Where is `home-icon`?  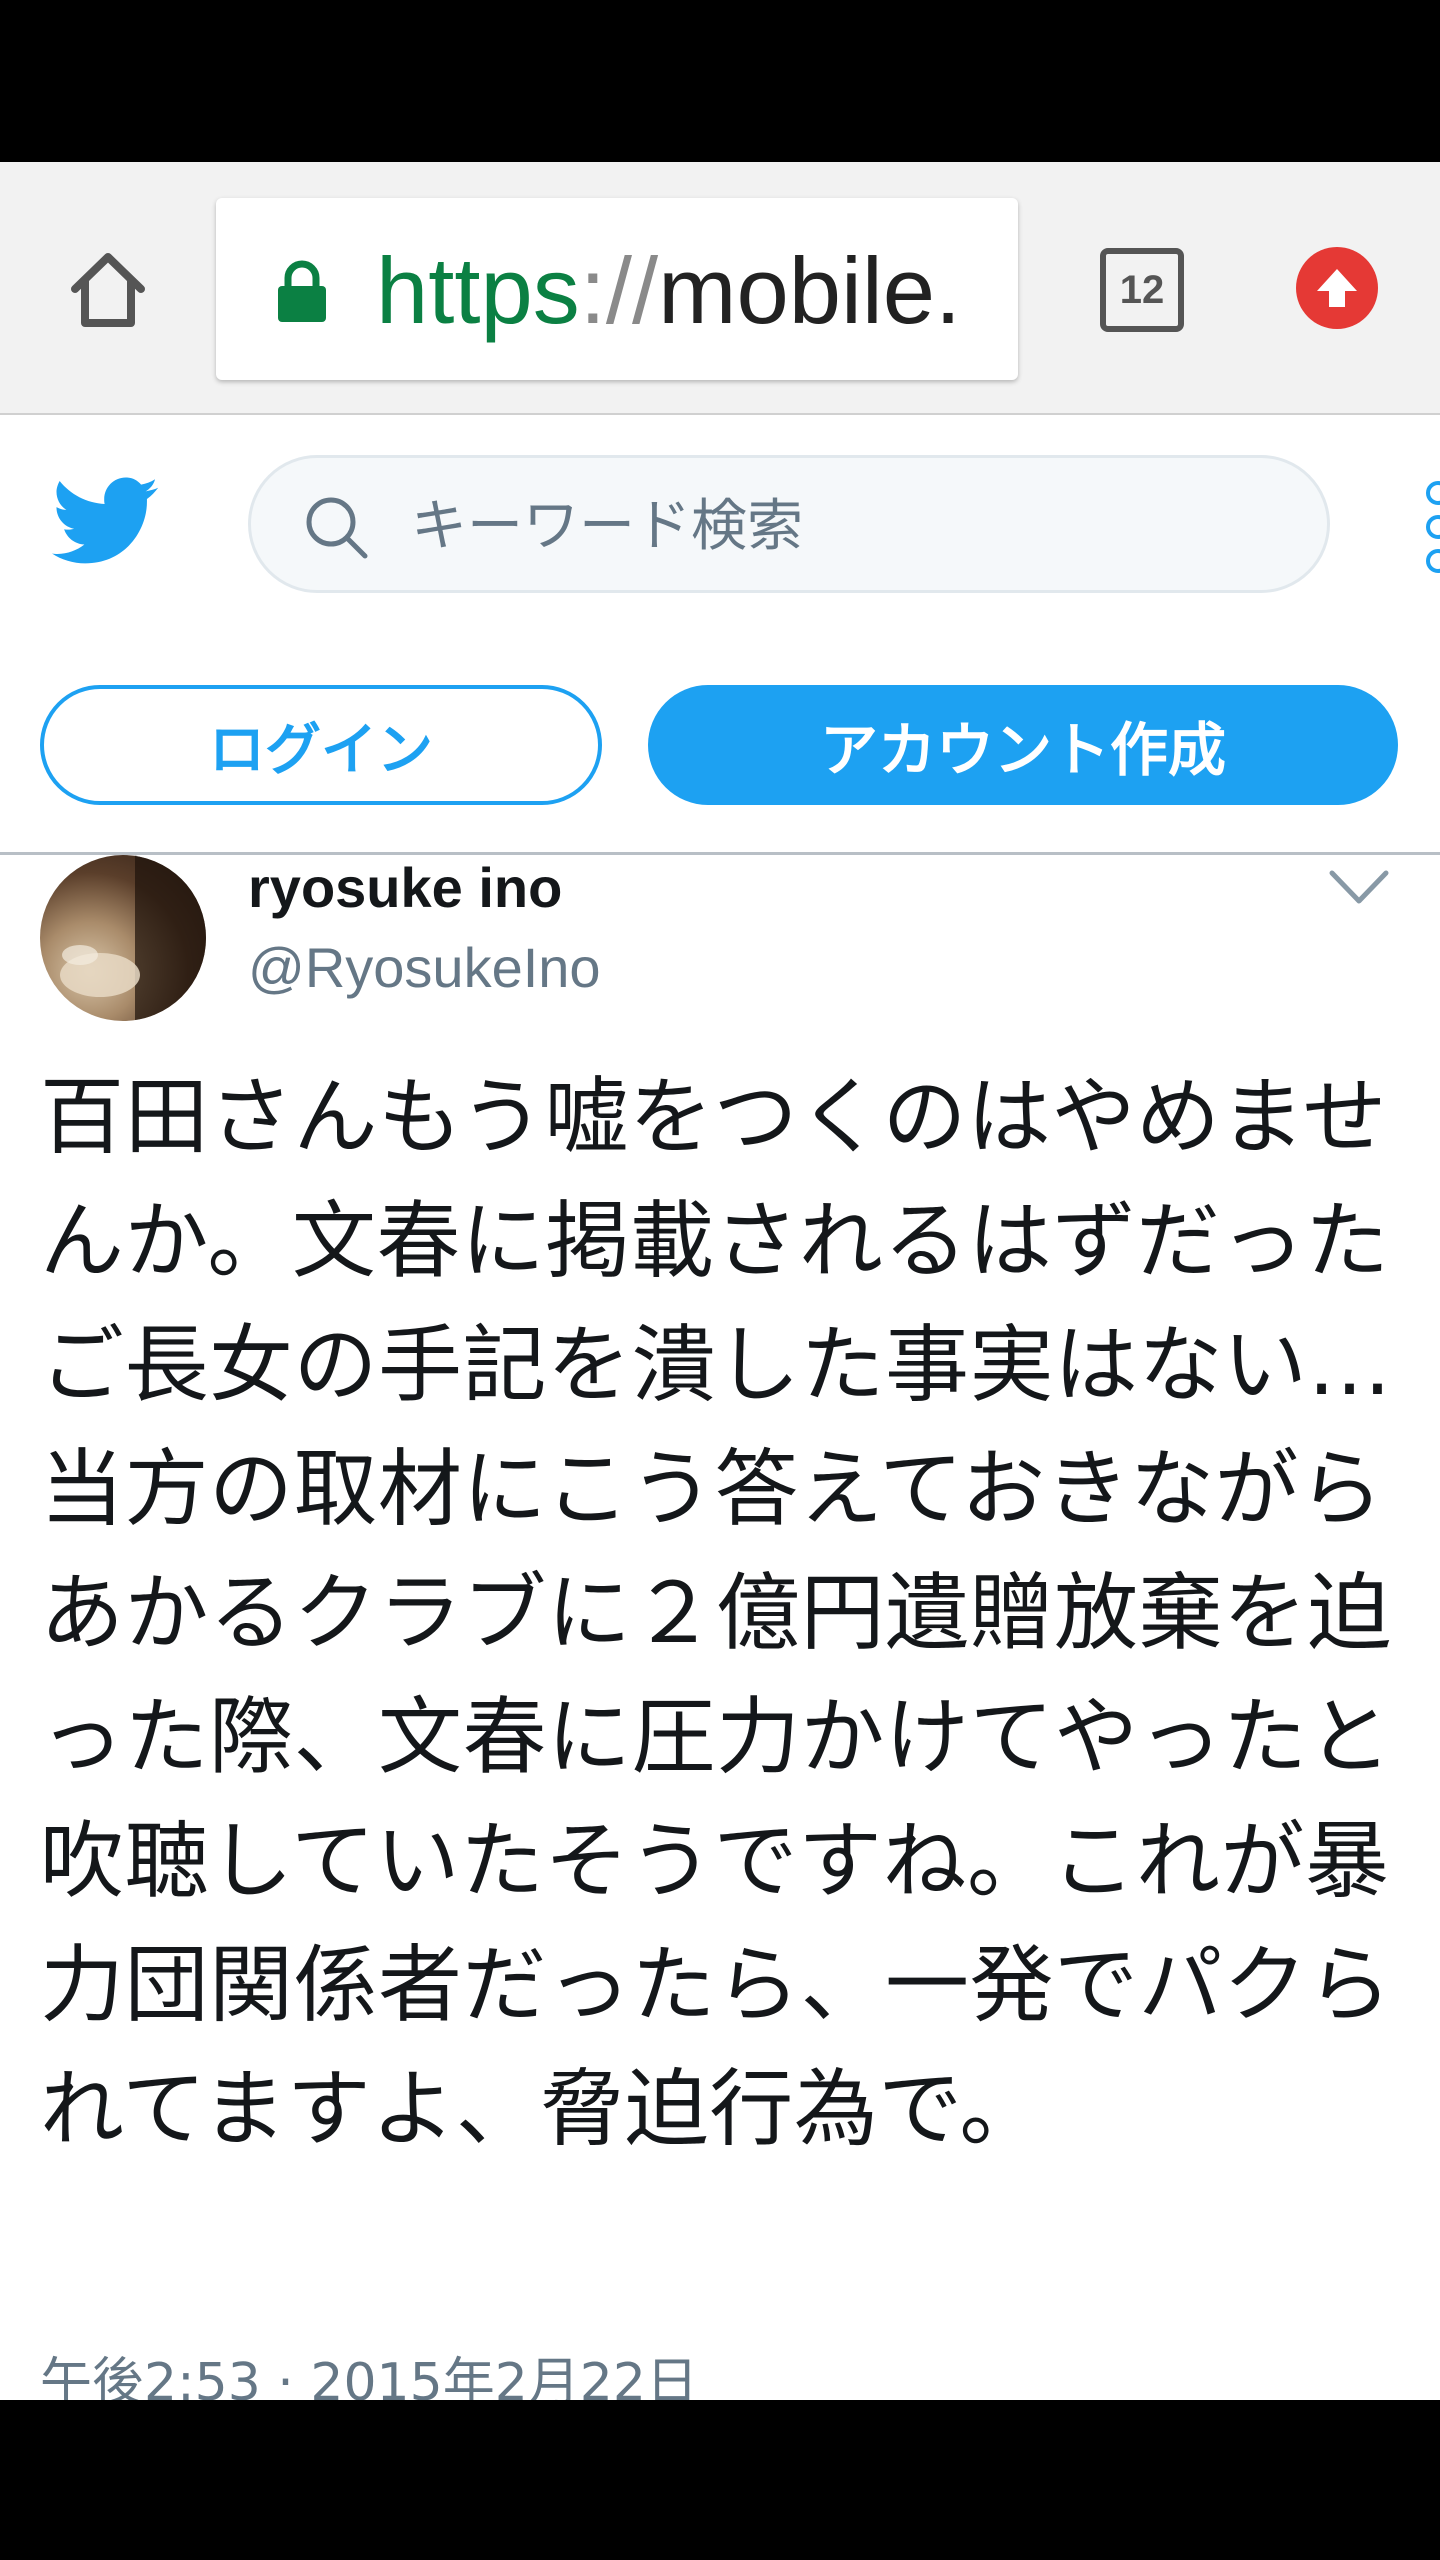
home-icon is located at coordinates (108, 290).